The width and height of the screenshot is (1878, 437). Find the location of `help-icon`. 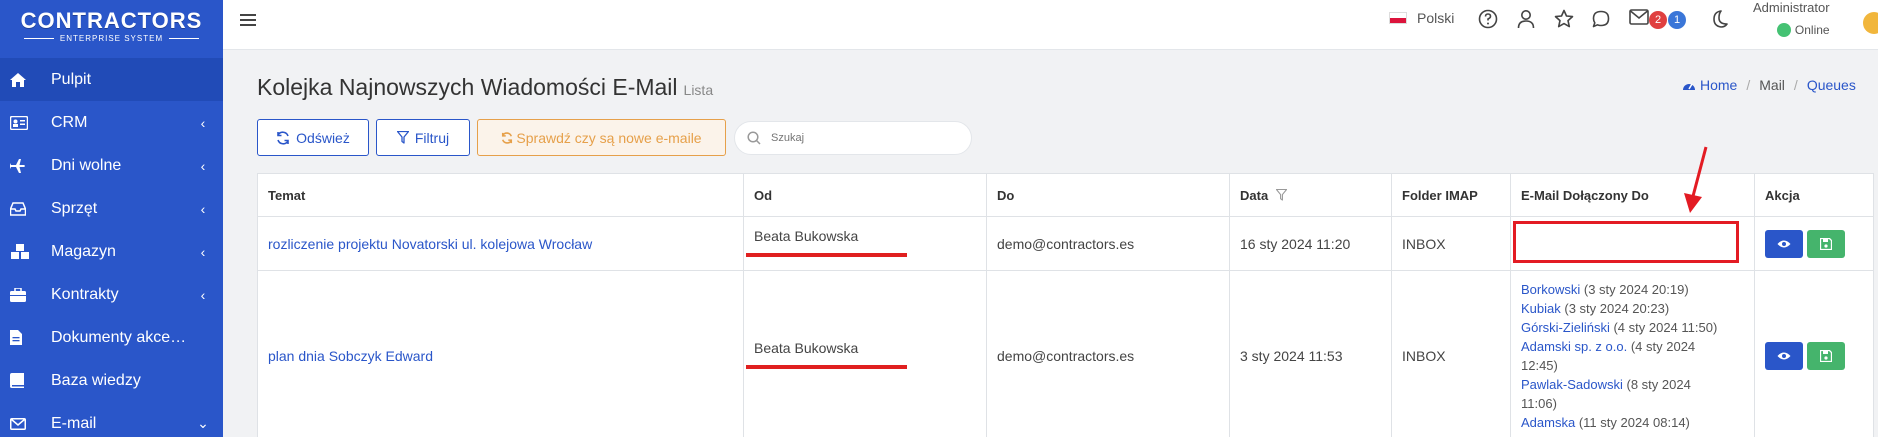

help-icon is located at coordinates (1488, 20).